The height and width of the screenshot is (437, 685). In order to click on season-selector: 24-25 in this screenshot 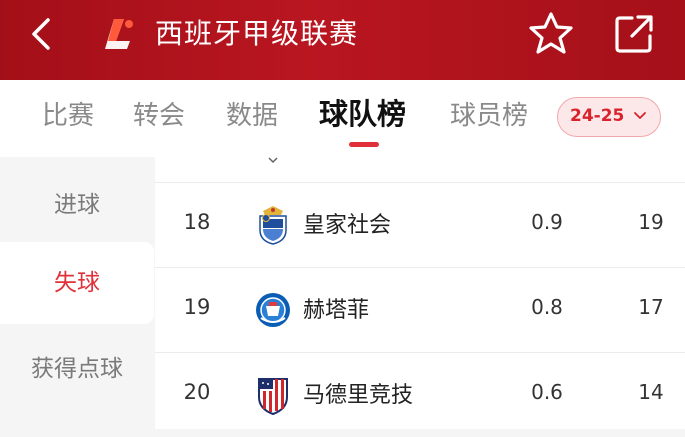, I will do `click(609, 117)`.